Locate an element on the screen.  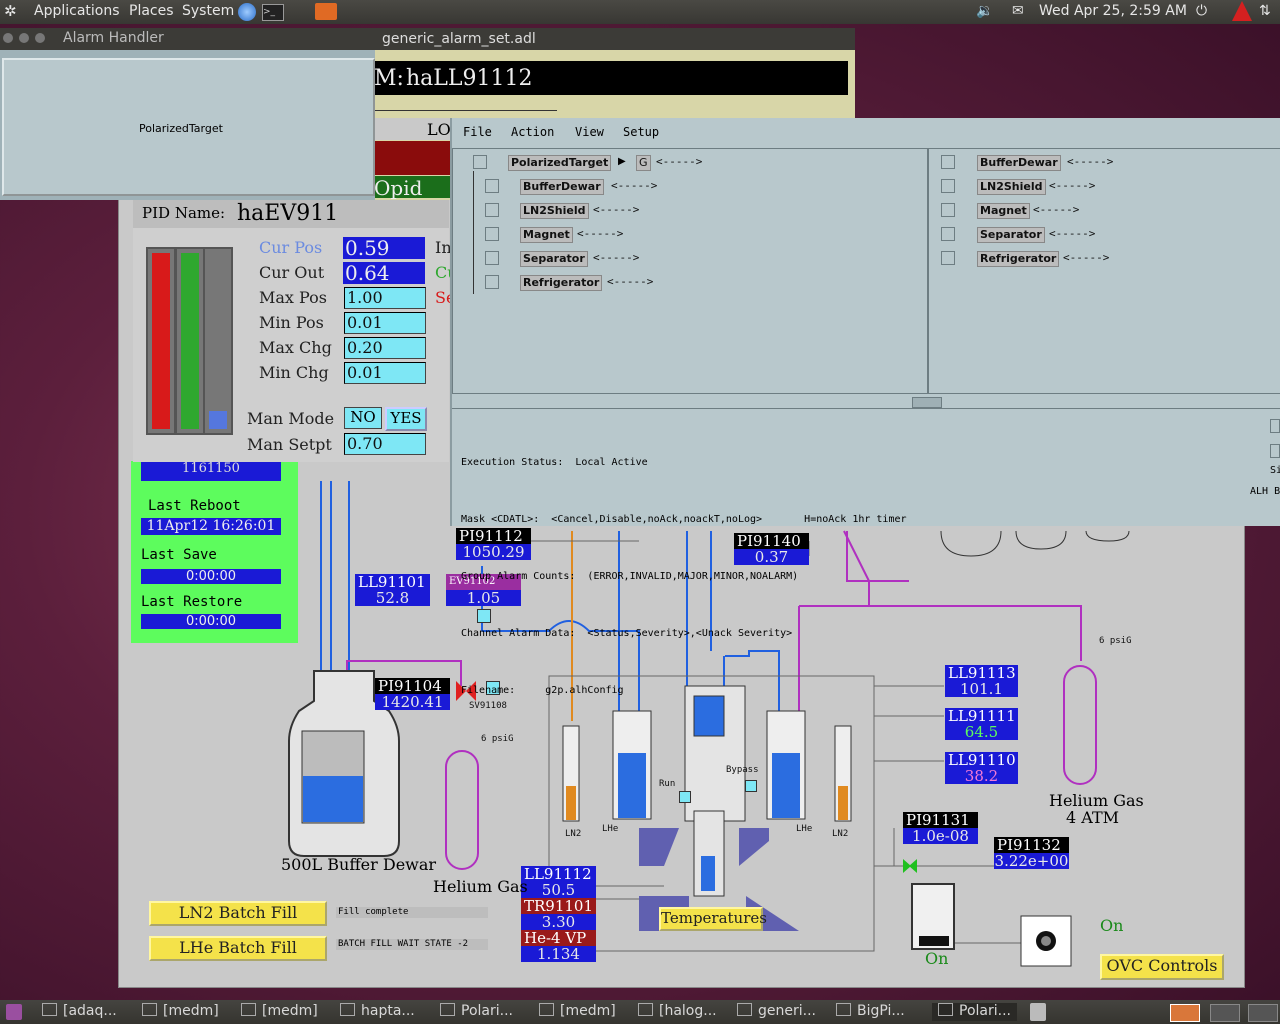
workspace-2-icon is located at coordinates (1225, 1013).